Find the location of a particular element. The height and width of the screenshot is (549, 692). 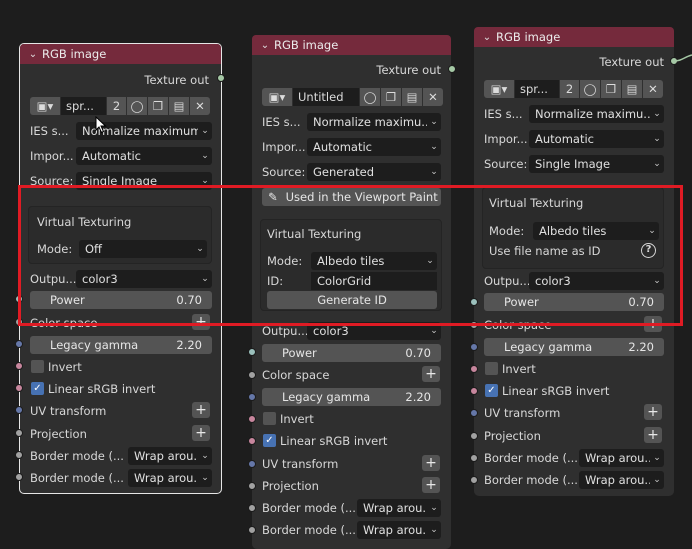

power-socket is located at coordinates (252, 352).